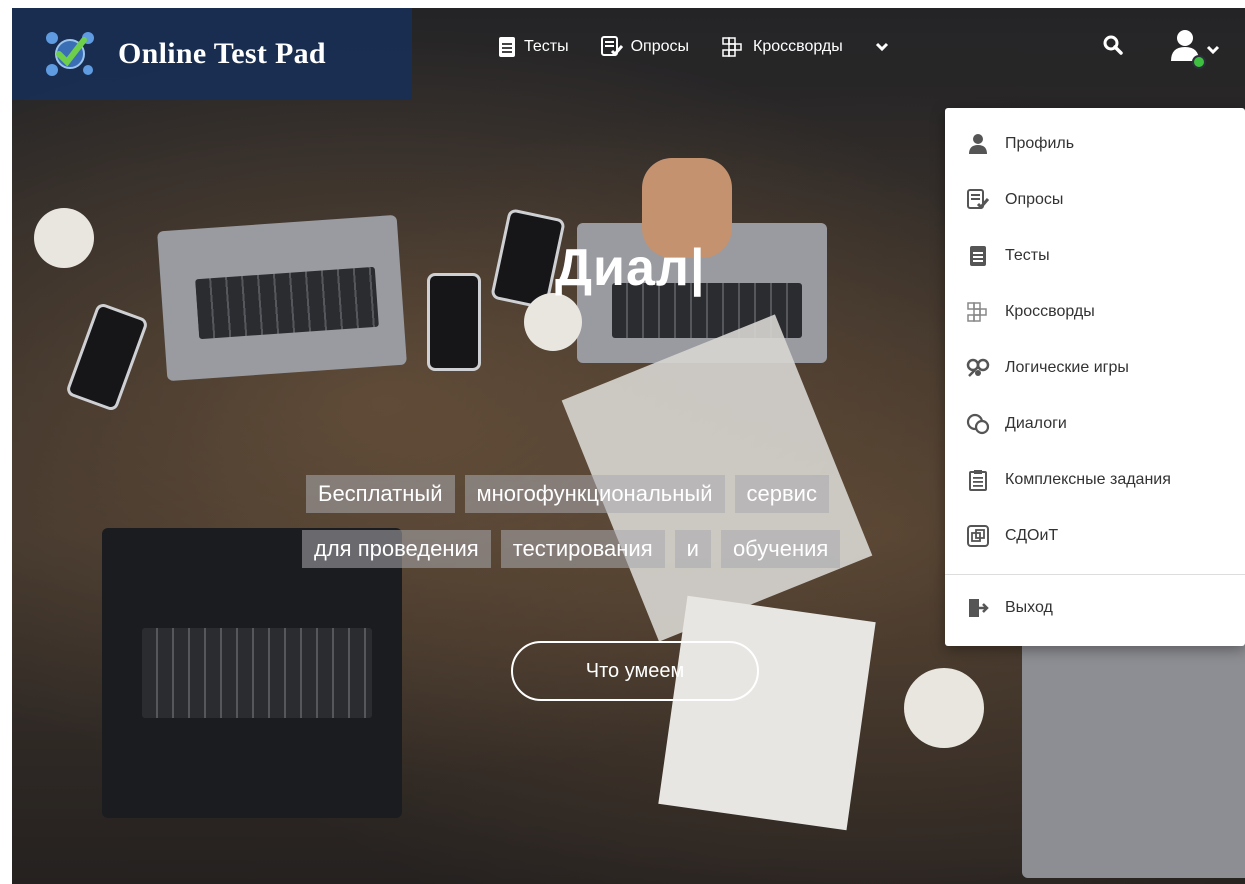 This screenshot has height=884, width=1245. What do you see at coordinates (1036, 423) in the screenshot?
I see `dropdown-item-label: Диалоги` at bounding box center [1036, 423].